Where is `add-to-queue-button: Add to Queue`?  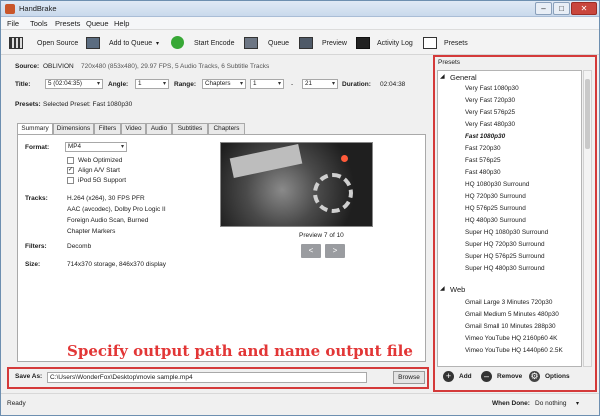 add-to-queue-button: Add to Queue is located at coordinates (130, 43).